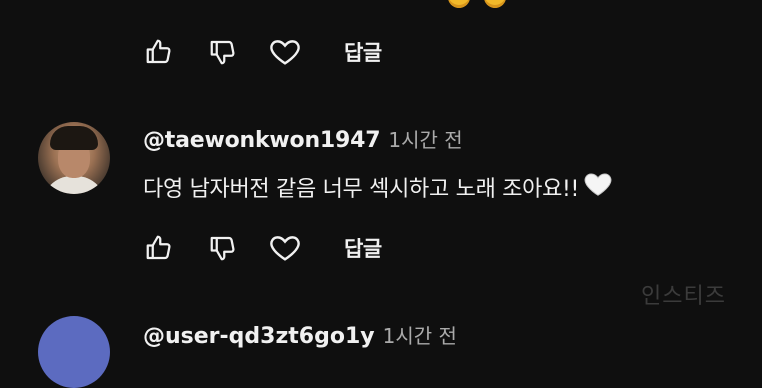 The height and width of the screenshot is (388, 762). Describe the element at coordinates (259, 336) in the screenshot. I see `comment-author: @user-qd3zt6go1y` at that location.